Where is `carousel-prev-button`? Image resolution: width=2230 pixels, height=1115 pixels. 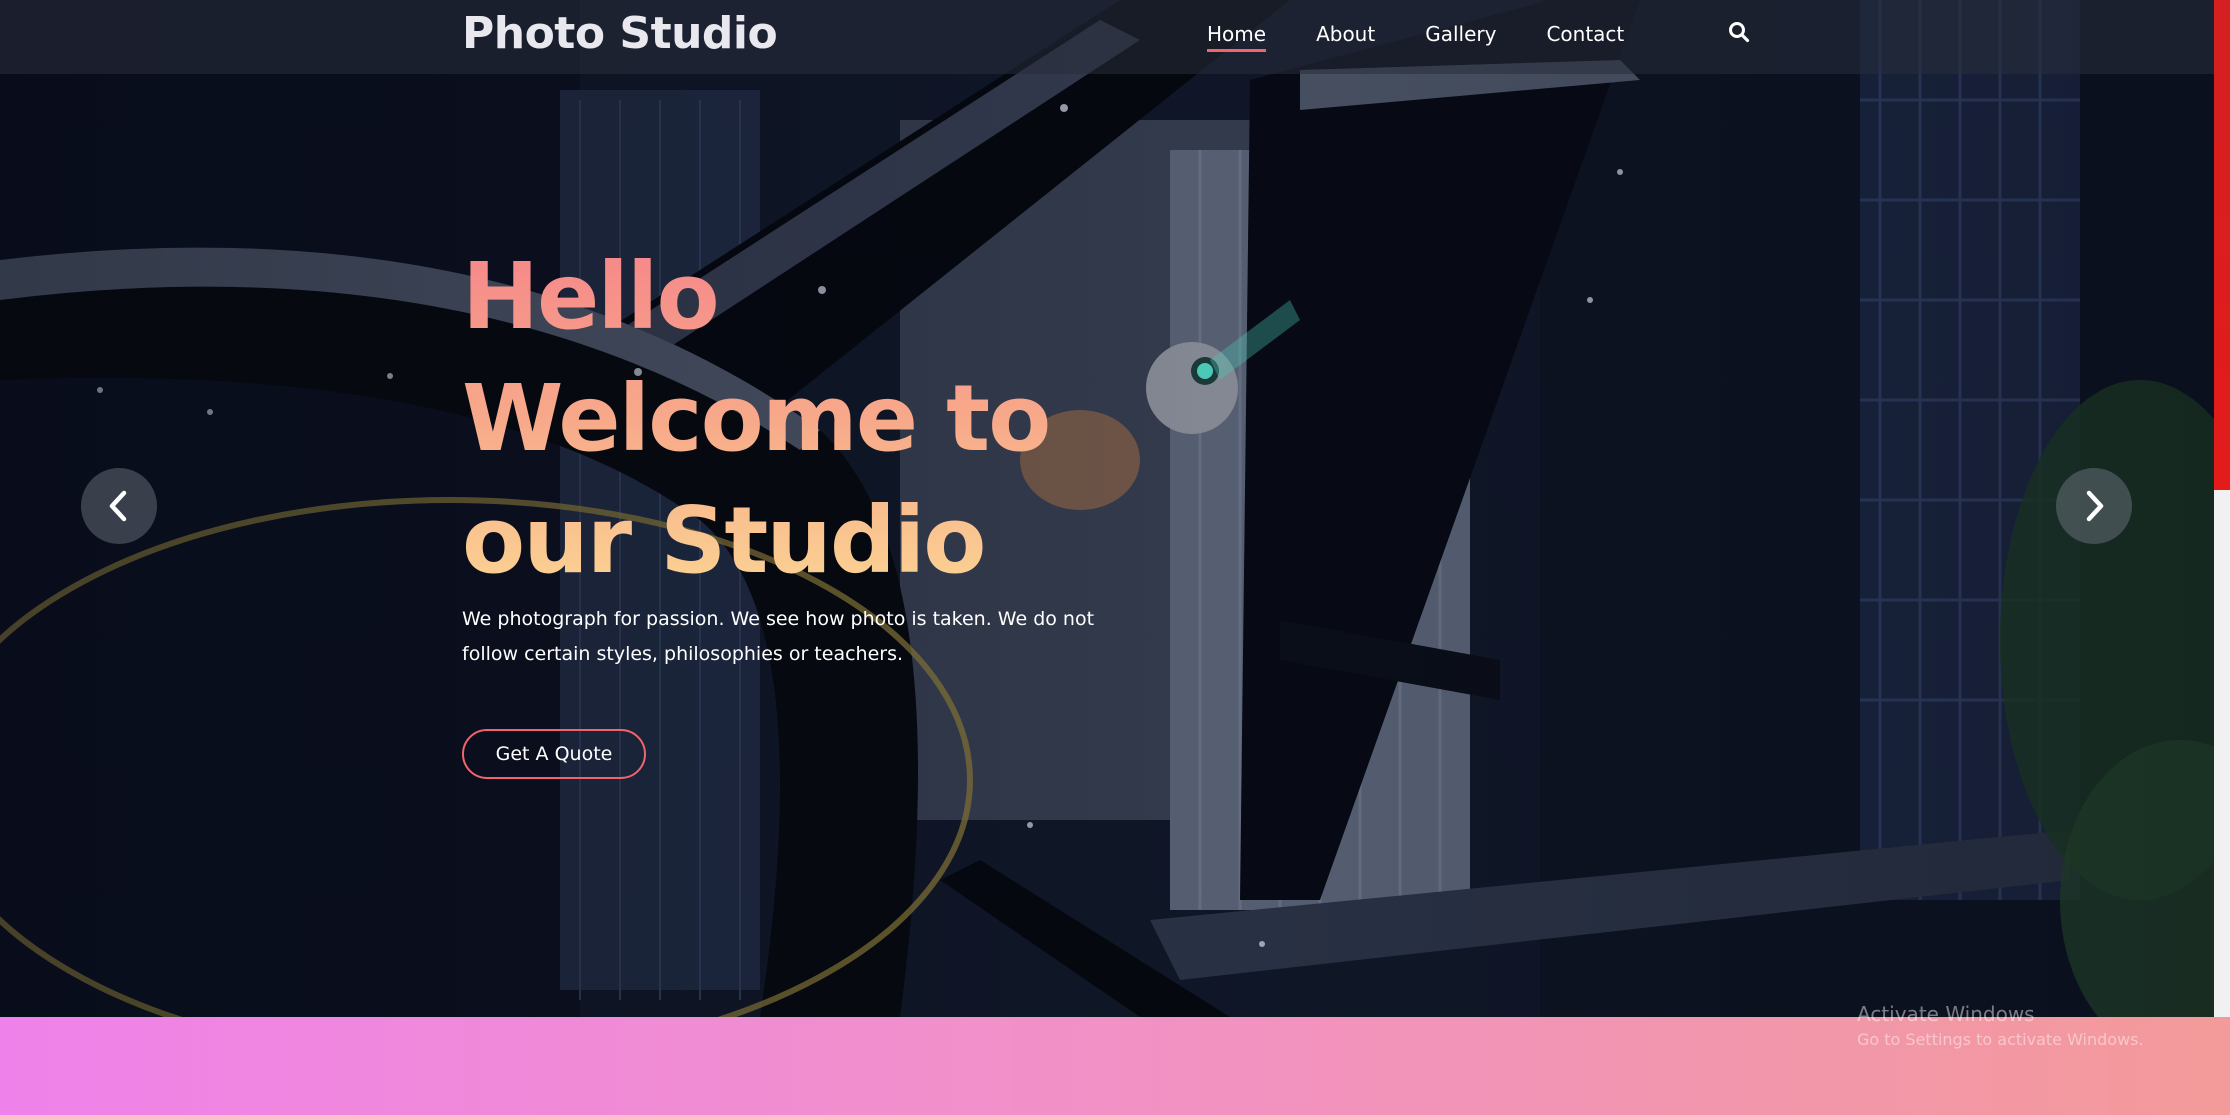
carousel-prev-button is located at coordinates (119, 506).